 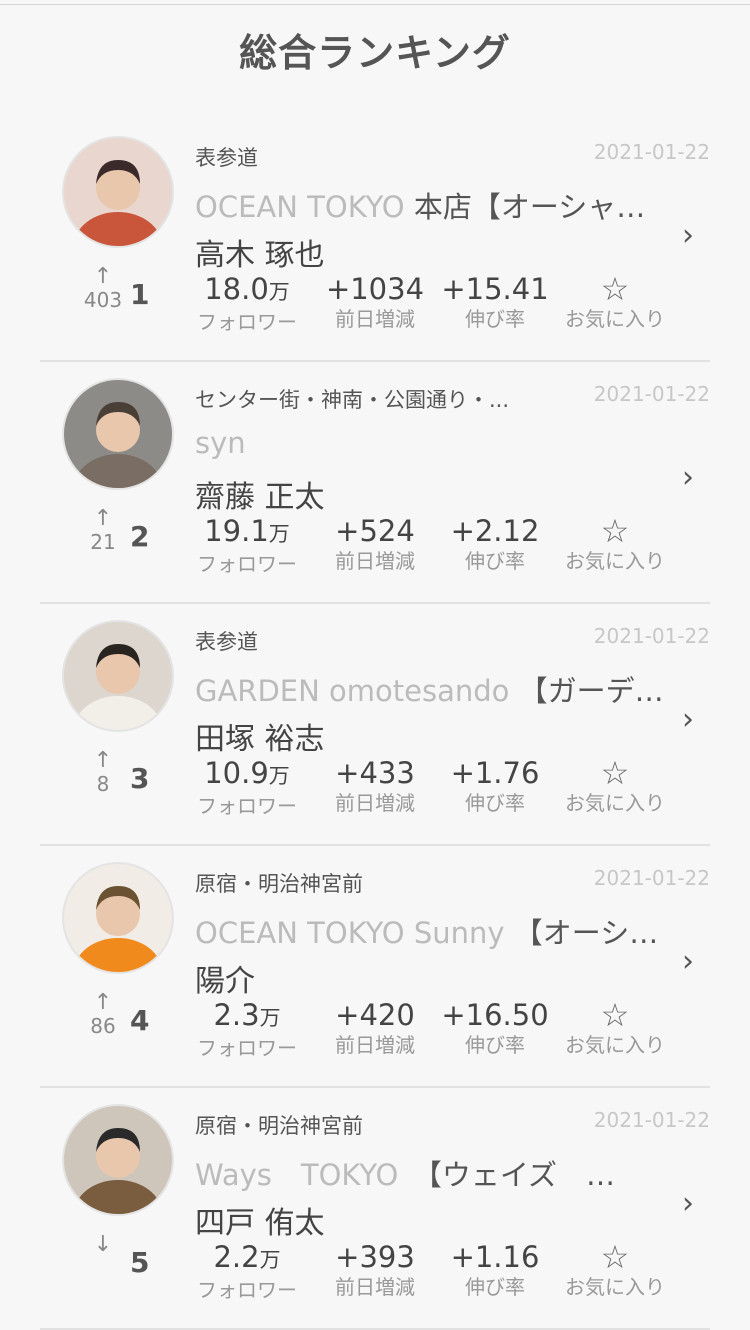 I want to click on followers-value: 10.9, so click(x=236, y=773).